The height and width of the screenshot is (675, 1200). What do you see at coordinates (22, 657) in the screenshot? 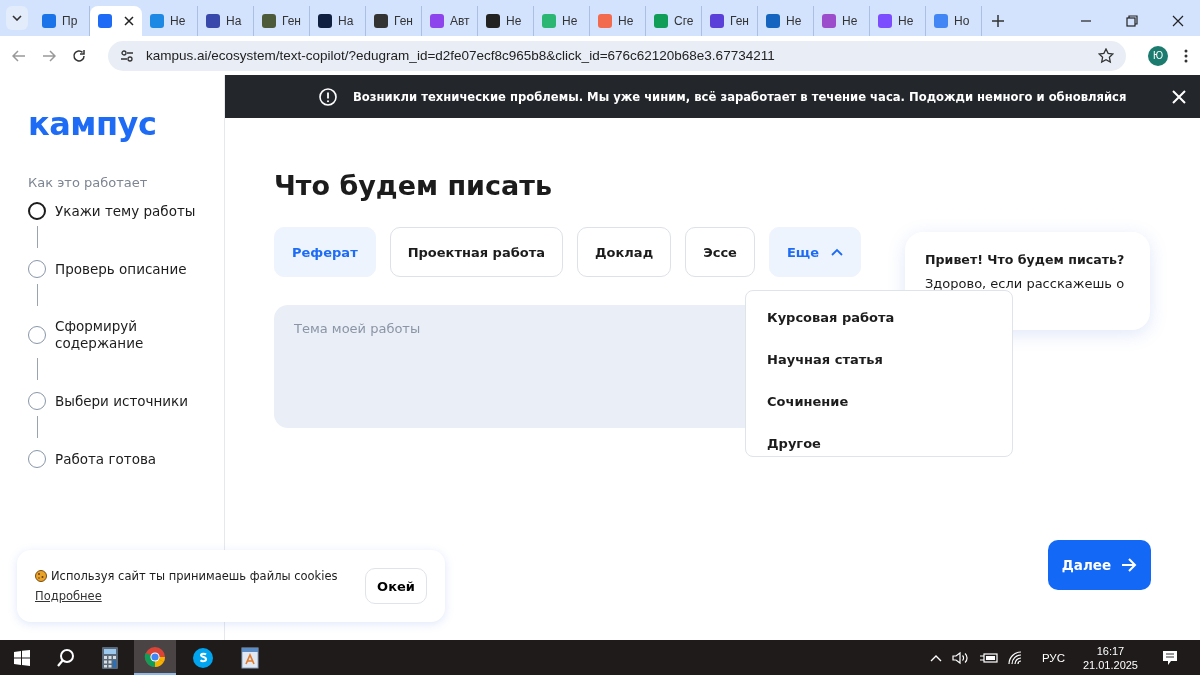
I see `windows-icon` at bounding box center [22, 657].